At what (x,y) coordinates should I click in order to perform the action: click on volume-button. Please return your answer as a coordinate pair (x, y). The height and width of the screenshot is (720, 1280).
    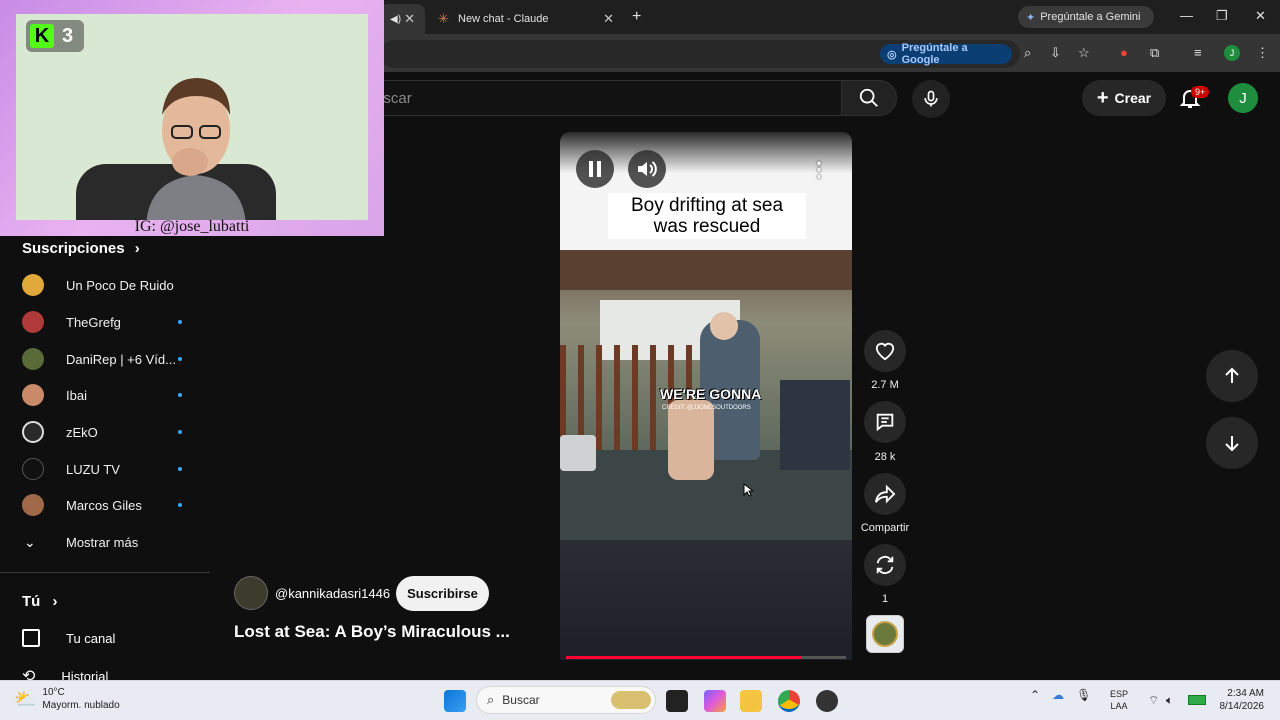
    Looking at the image, I should click on (647, 169).